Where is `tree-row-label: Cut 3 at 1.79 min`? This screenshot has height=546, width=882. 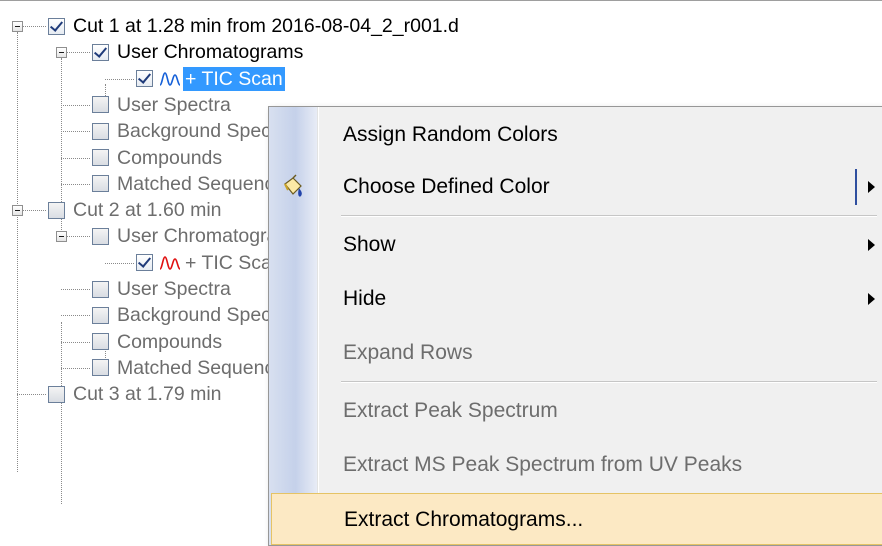
tree-row-label: Cut 3 at 1.79 min is located at coordinates (147, 394).